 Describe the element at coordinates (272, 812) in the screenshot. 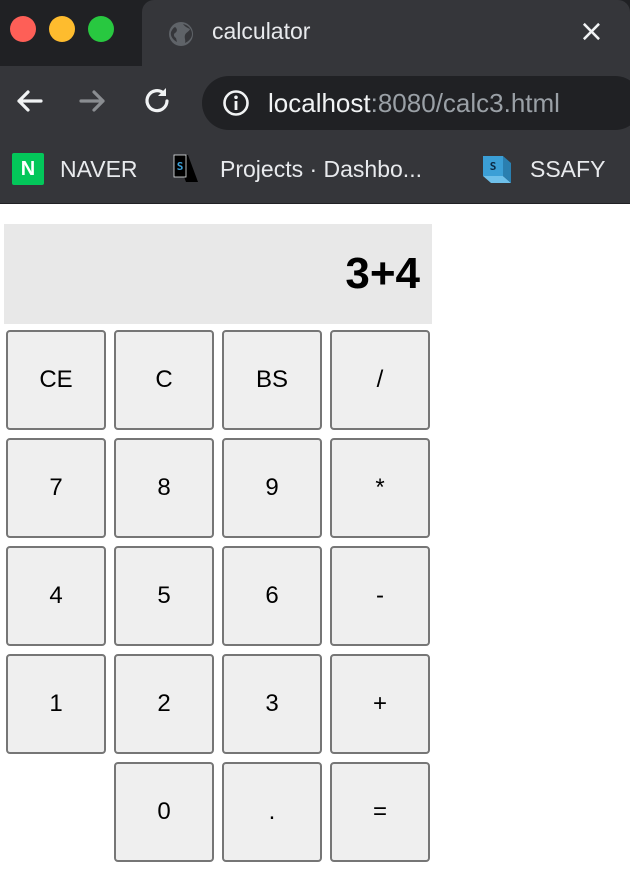

I see `decimal-button: .` at that location.